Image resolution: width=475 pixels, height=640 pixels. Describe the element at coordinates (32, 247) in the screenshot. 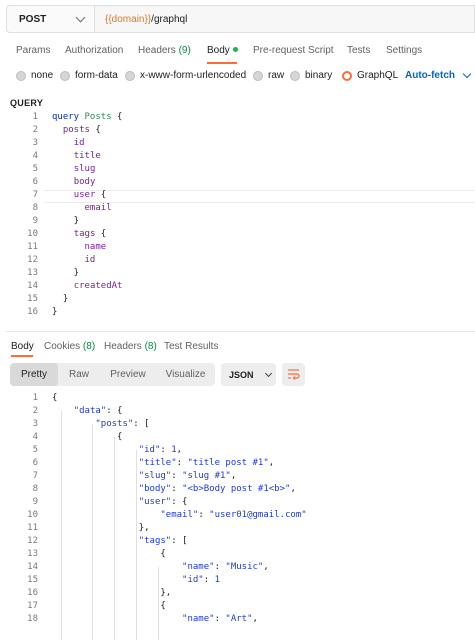

I see `line-number: 11` at that location.